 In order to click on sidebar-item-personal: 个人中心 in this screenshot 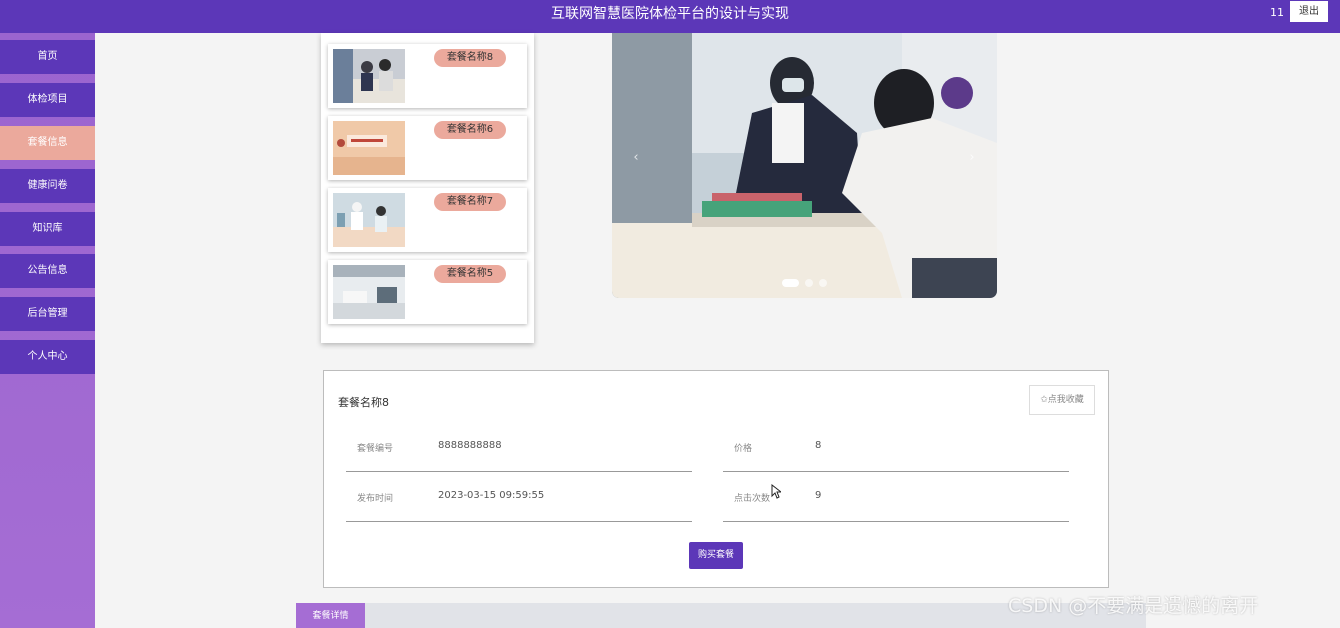, I will do `click(47, 357)`.